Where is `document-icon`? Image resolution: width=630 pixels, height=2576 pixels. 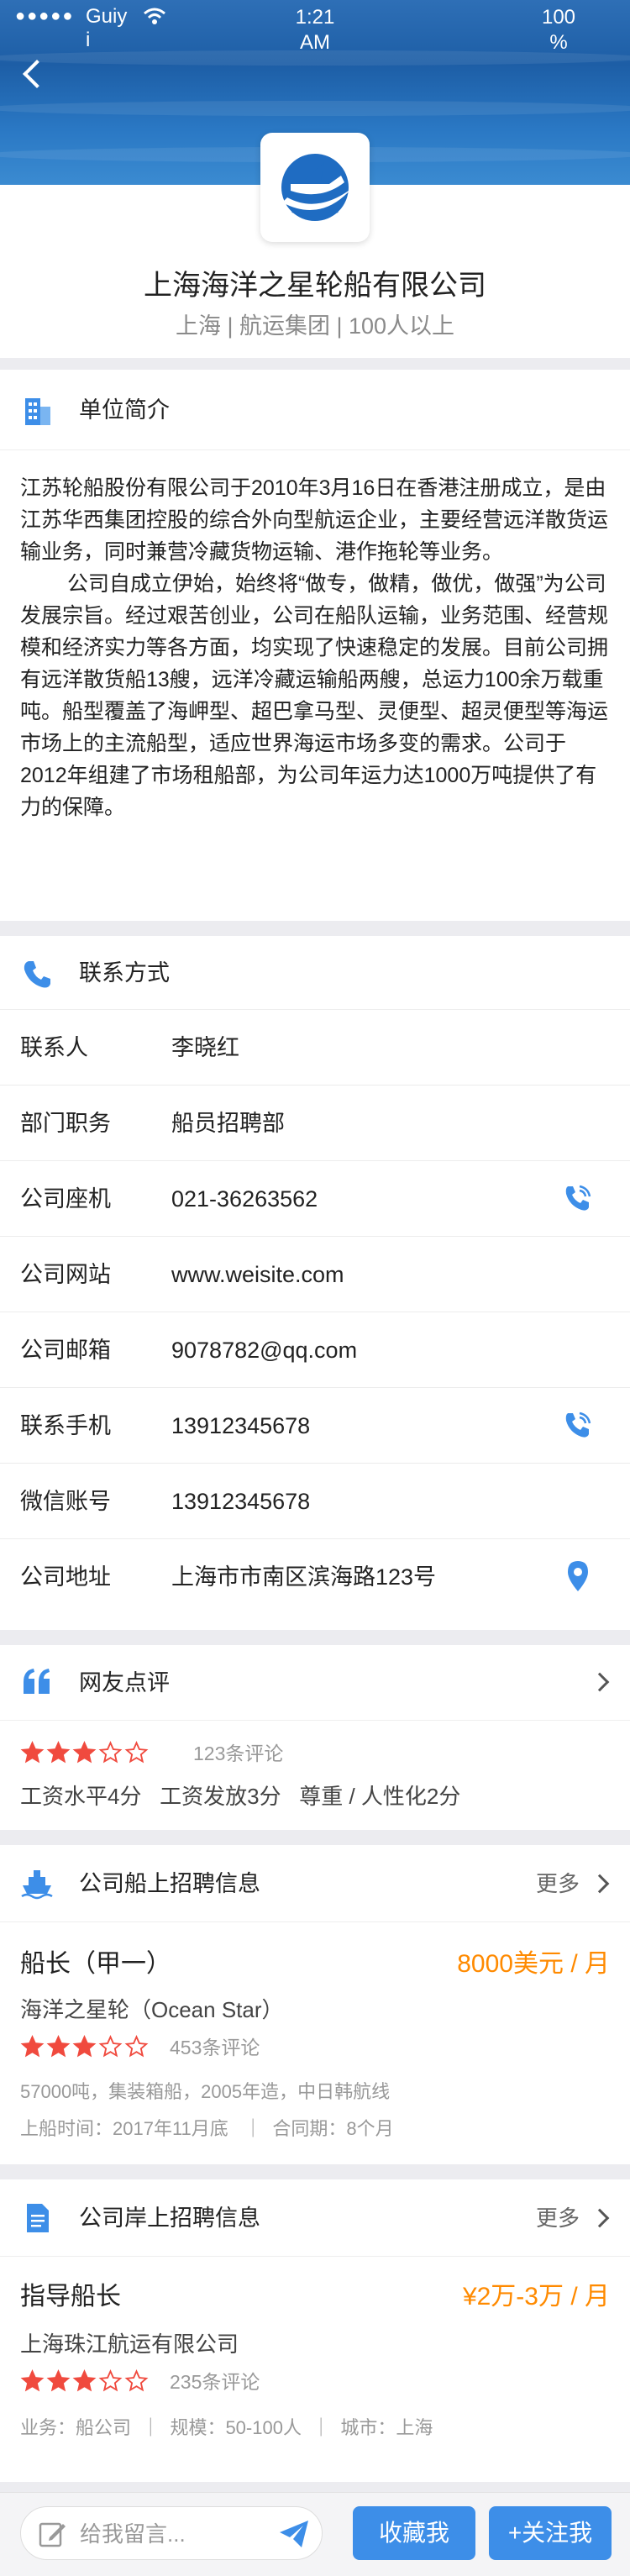
document-icon is located at coordinates (37, 2218).